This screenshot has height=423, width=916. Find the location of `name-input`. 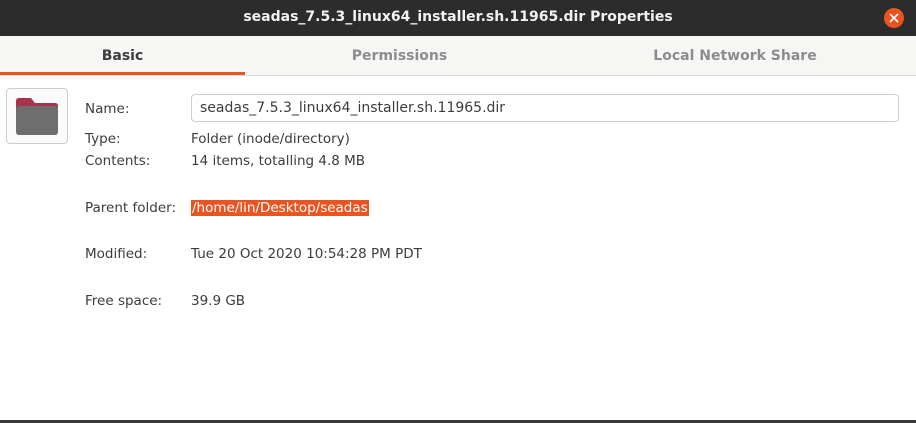

name-input is located at coordinates (545, 108).